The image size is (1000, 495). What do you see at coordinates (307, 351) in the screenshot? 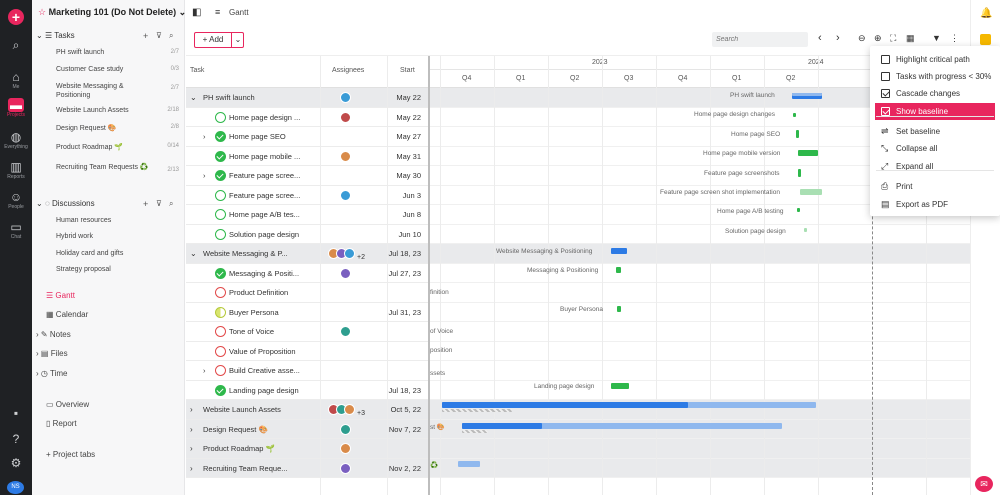
I see `task-row: Value of Proposition` at bounding box center [307, 351].